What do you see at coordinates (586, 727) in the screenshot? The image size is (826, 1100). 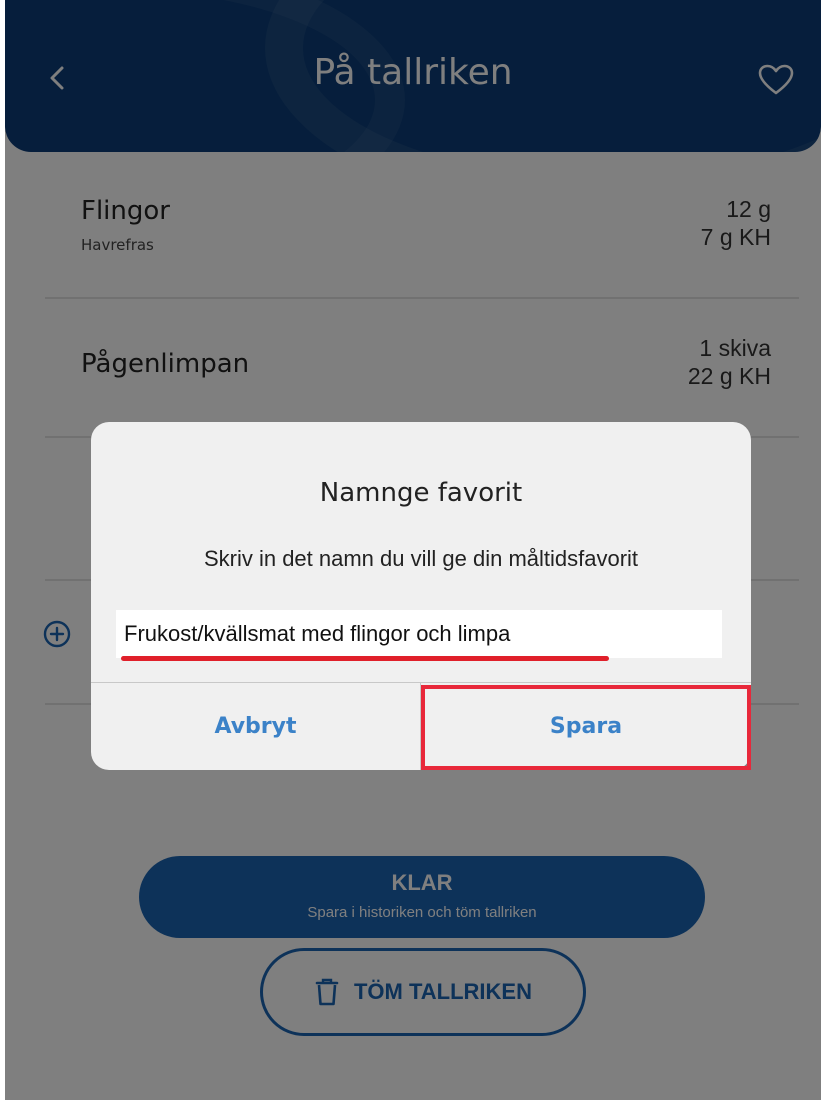 I see `annotation-highlight-box` at bounding box center [586, 727].